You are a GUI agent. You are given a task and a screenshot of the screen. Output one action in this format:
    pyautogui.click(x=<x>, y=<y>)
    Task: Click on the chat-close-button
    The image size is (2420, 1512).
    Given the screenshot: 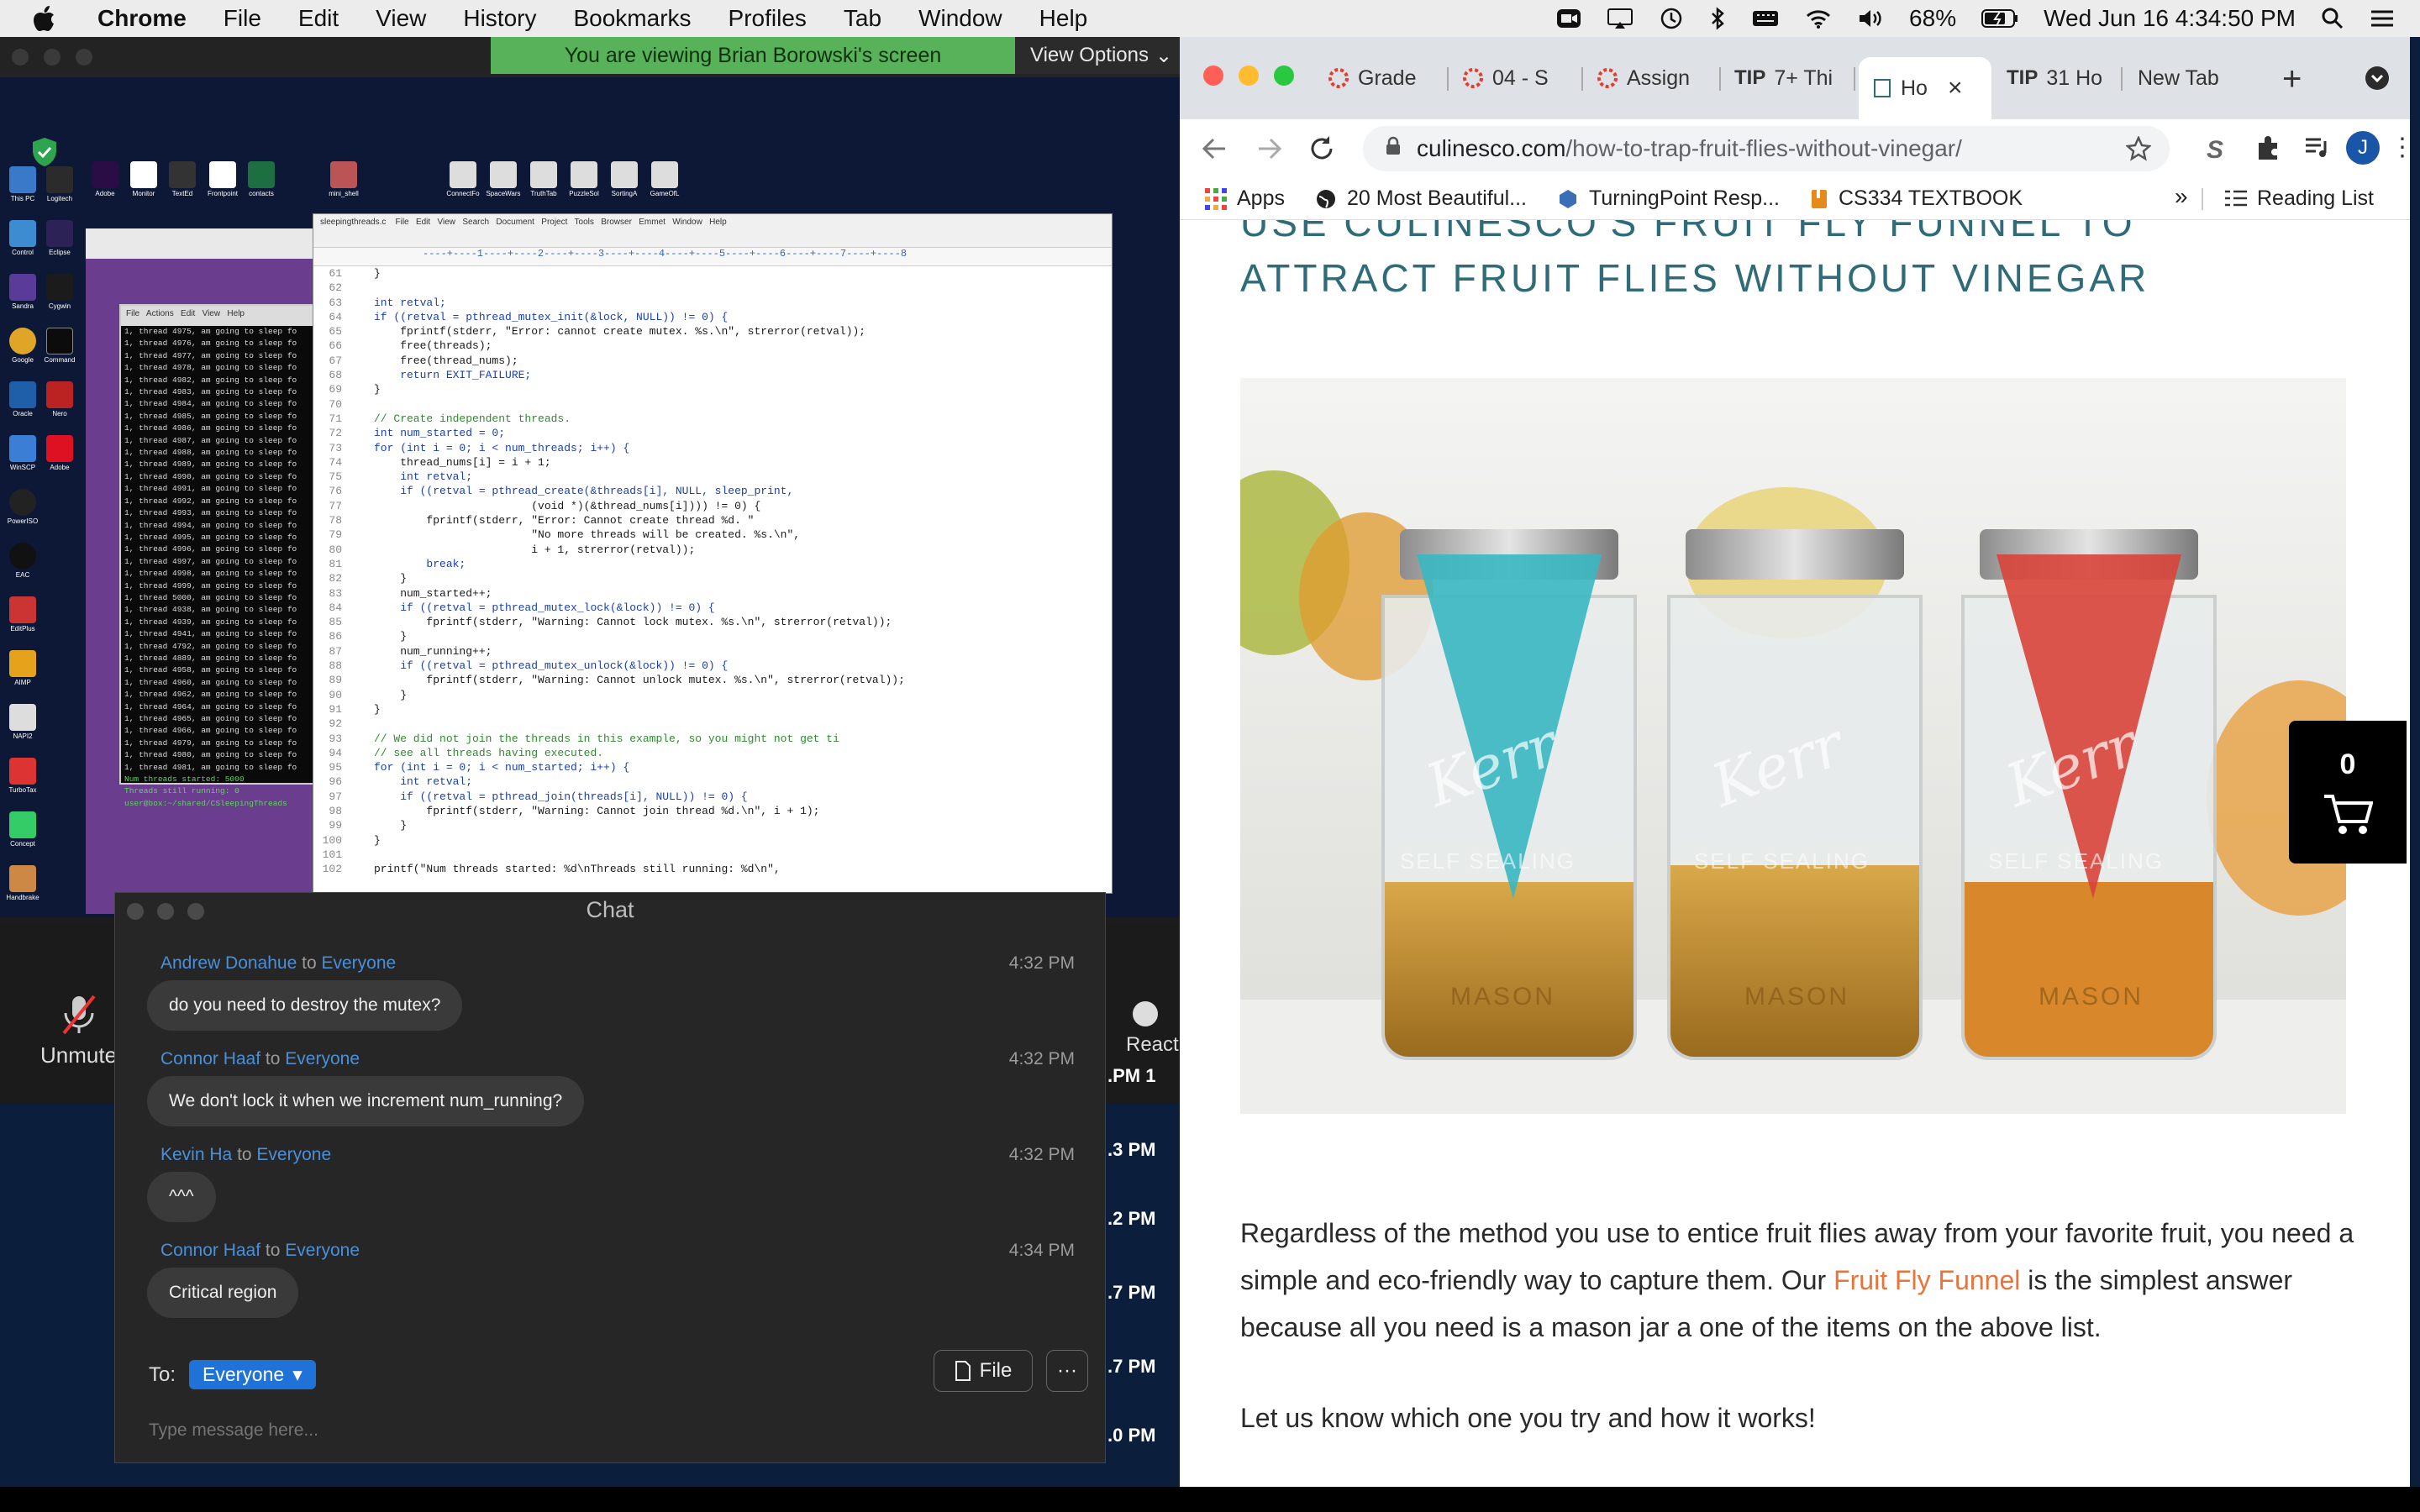 What is the action you would take?
    pyautogui.click(x=135, y=911)
    